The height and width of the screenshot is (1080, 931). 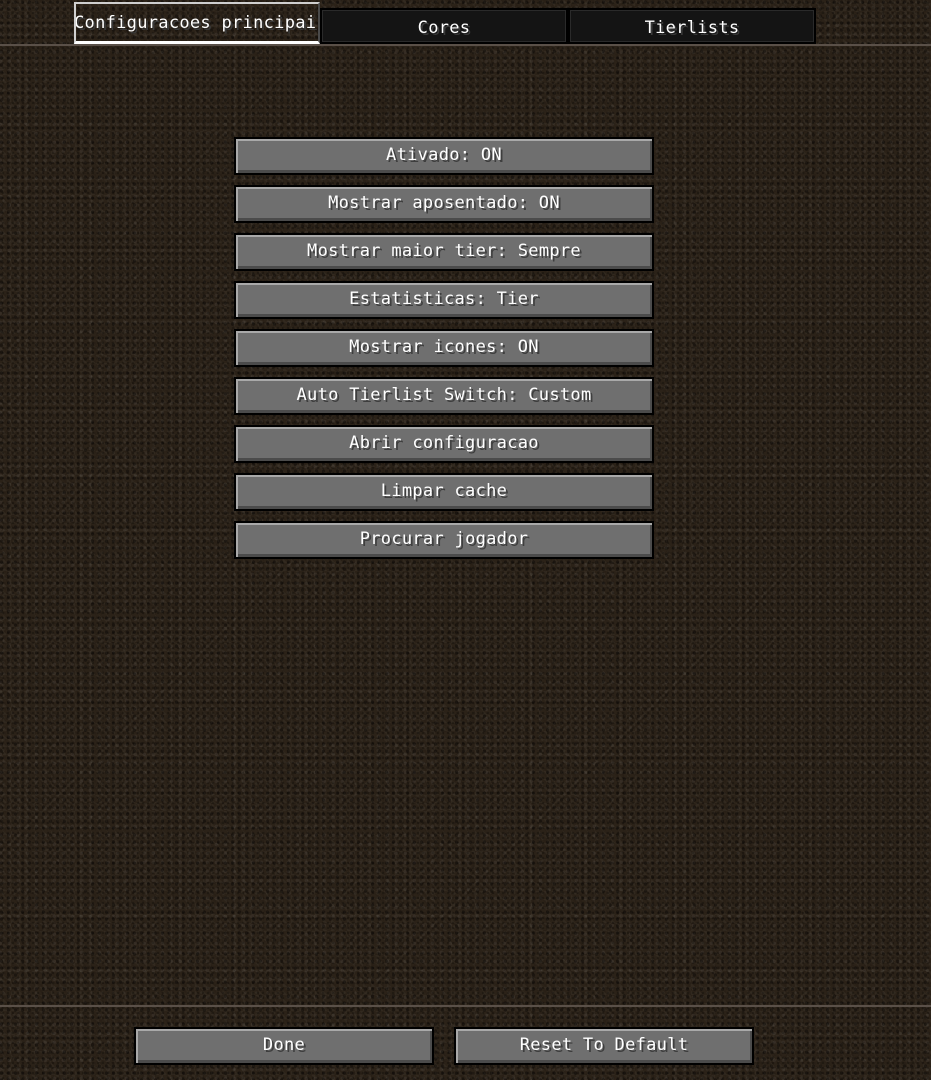 What do you see at coordinates (465, 45) in the screenshot?
I see `tab-bar-divider` at bounding box center [465, 45].